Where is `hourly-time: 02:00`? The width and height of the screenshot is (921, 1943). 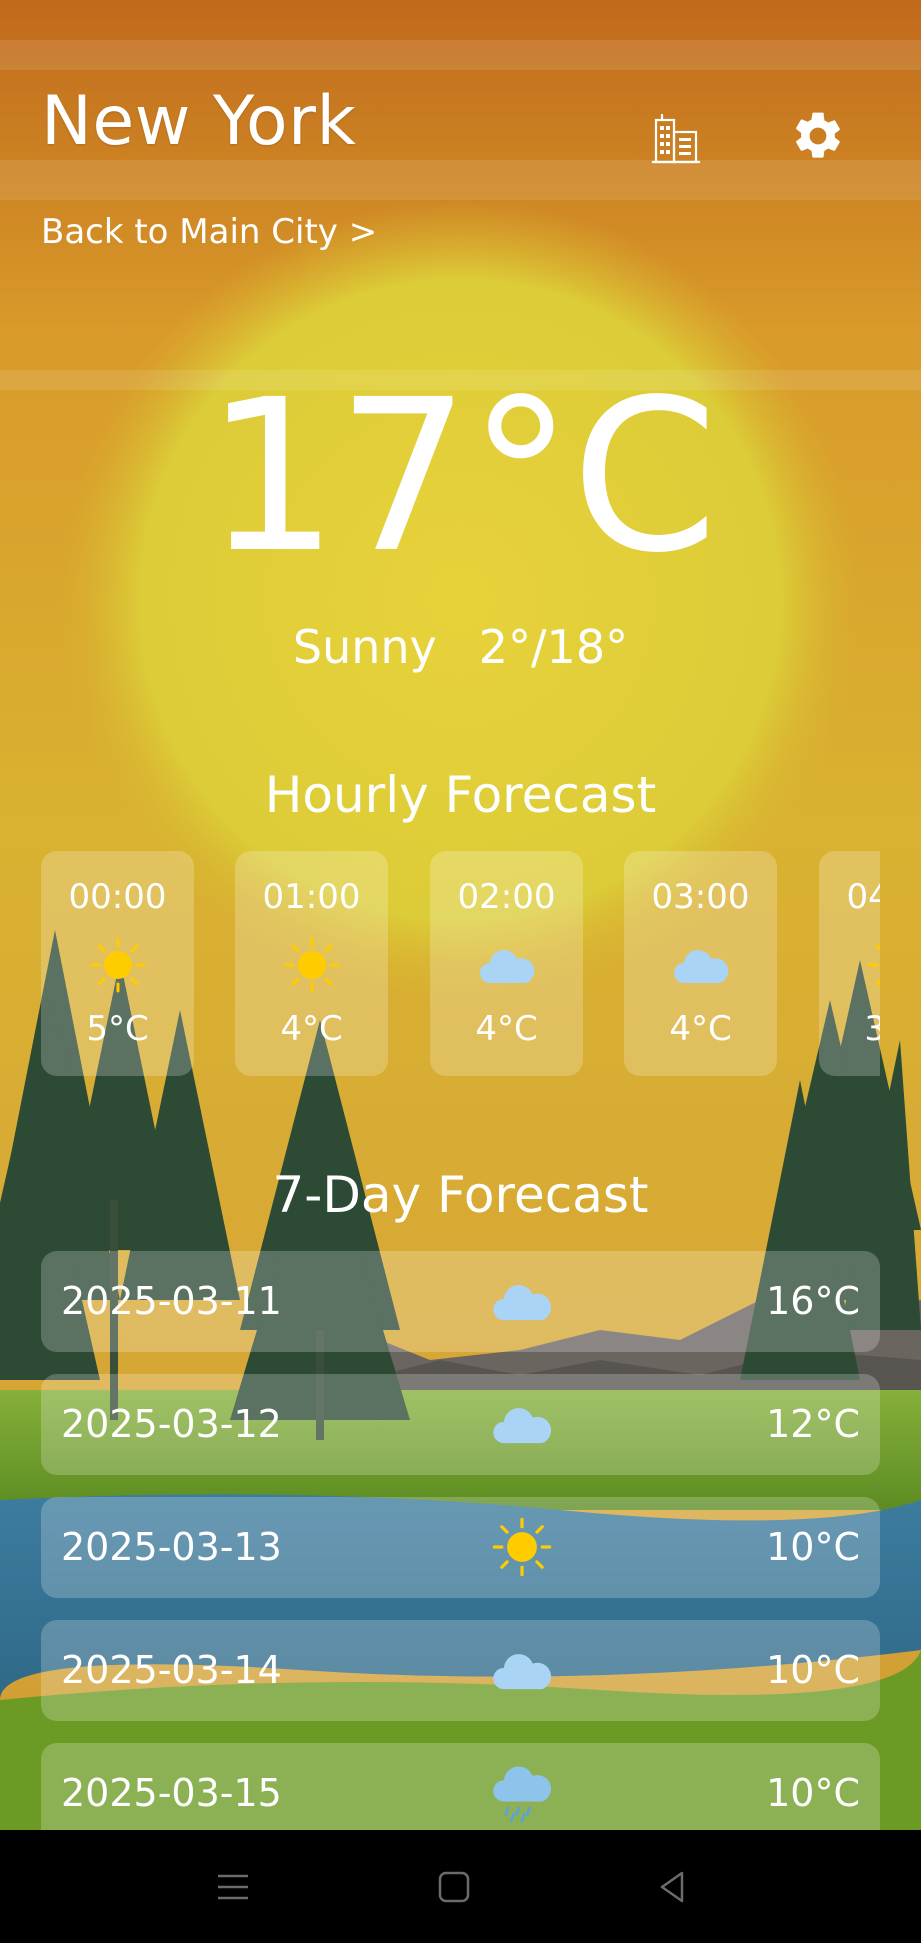 hourly-time: 02:00 is located at coordinates (506, 897).